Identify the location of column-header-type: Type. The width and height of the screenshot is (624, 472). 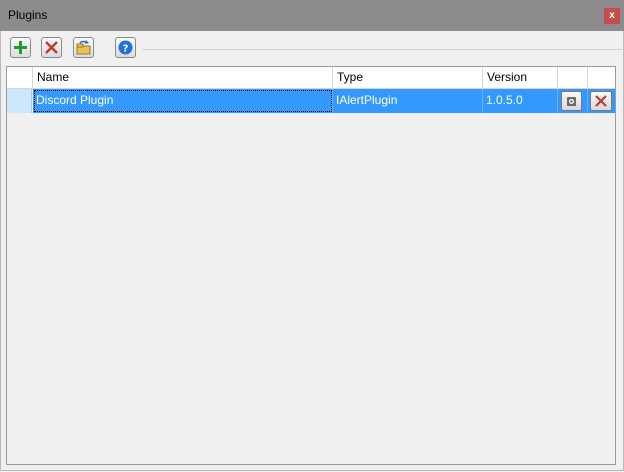
(408, 78).